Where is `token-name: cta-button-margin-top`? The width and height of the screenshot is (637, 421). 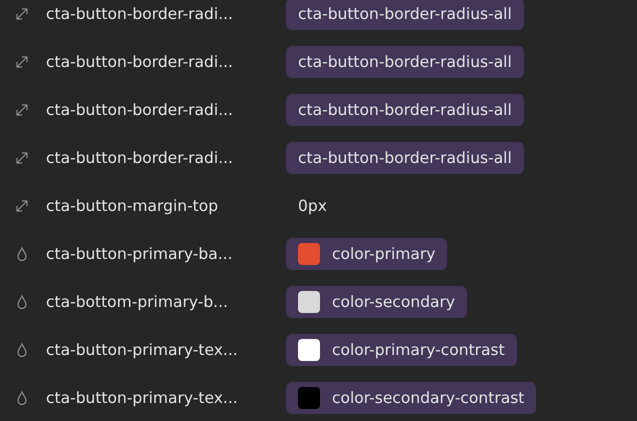 token-name: cta-button-margin-top is located at coordinates (133, 206).